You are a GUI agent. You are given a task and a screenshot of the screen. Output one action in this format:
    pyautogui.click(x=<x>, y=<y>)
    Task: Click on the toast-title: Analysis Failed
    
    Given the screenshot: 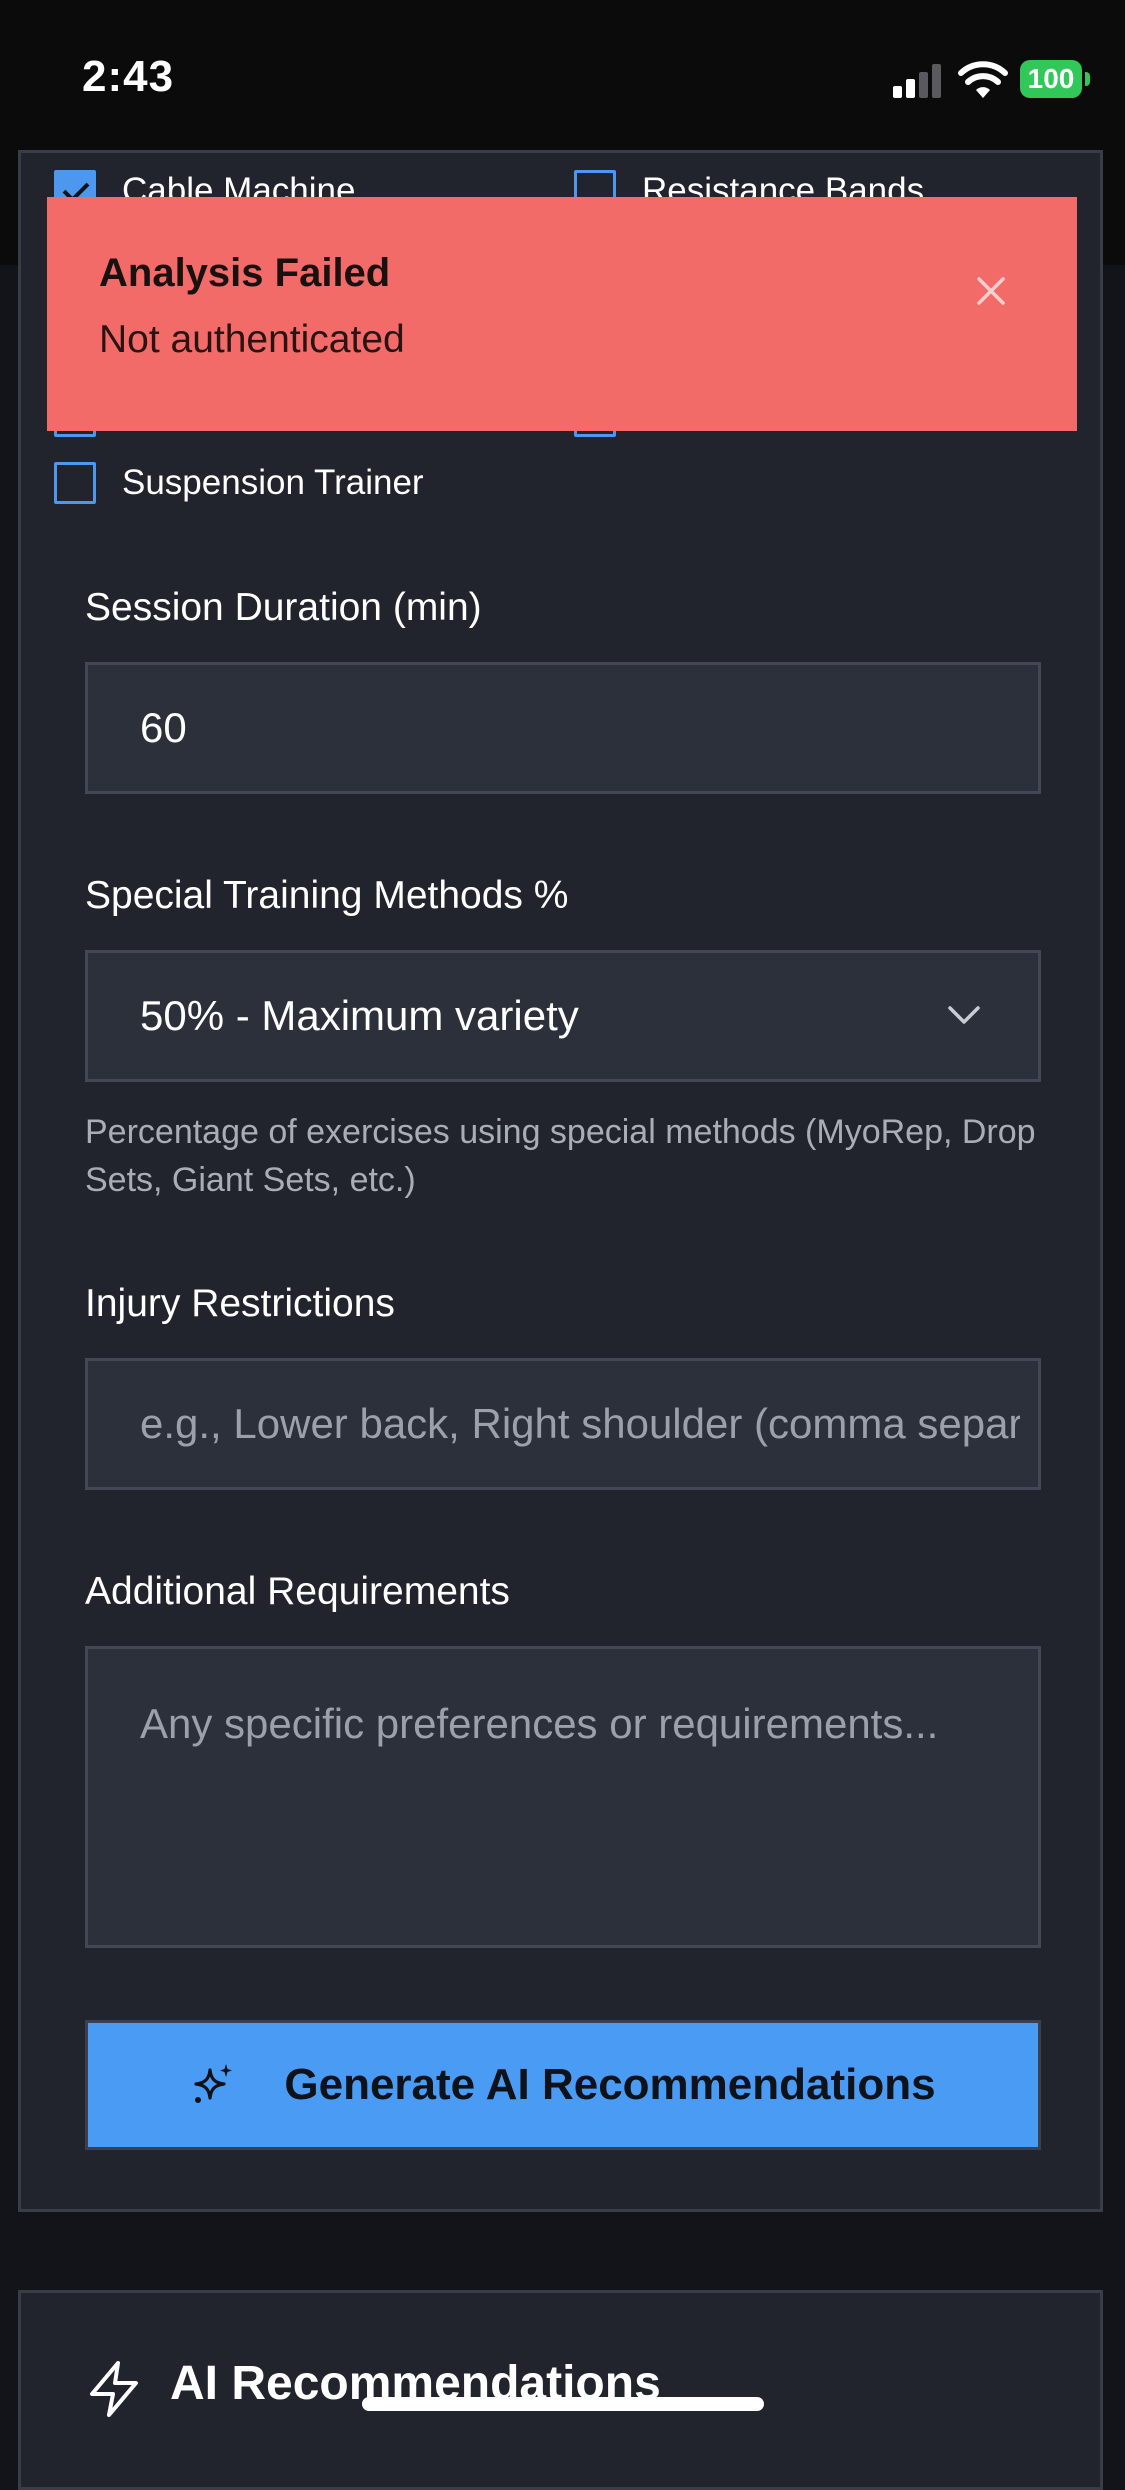 What is the action you would take?
    pyautogui.click(x=245, y=273)
    